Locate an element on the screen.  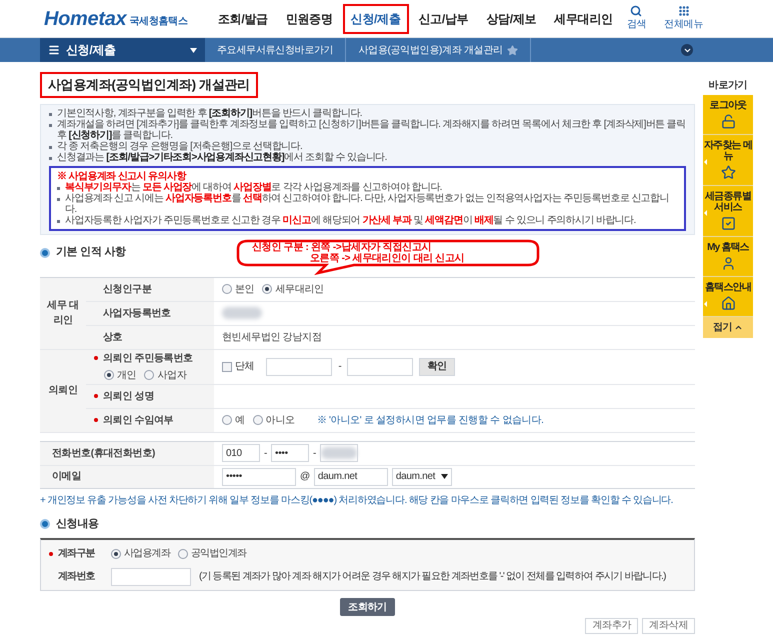
nav-tab: 세무대리인 is located at coordinates (583, 19).